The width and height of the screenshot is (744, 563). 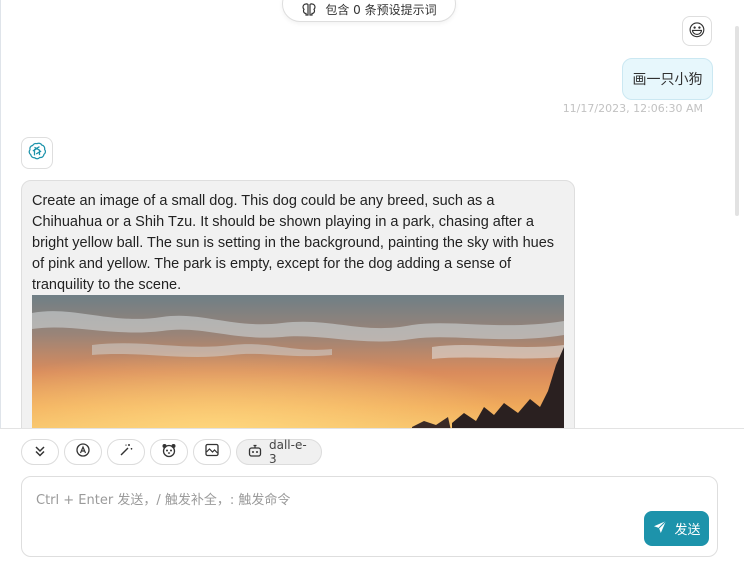 What do you see at coordinates (687, 530) in the screenshot?
I see `send-label: 发送` at bounding box center [687, 530].